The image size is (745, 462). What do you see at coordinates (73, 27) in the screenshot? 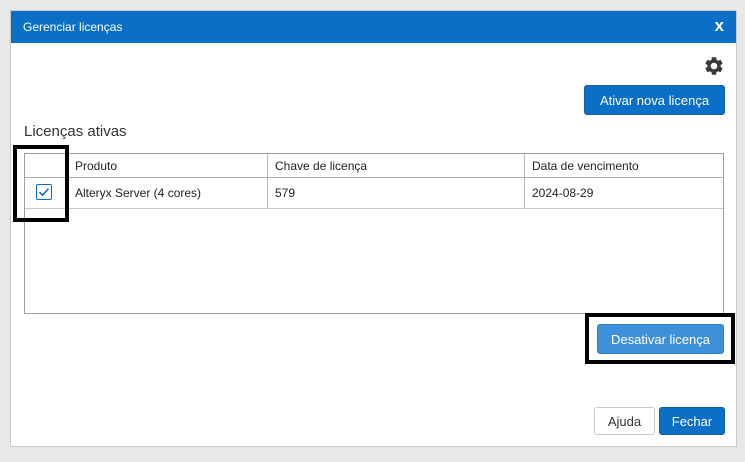
I see `dialog-title: Gerenciar licenças` at bounding box center [73, 27].